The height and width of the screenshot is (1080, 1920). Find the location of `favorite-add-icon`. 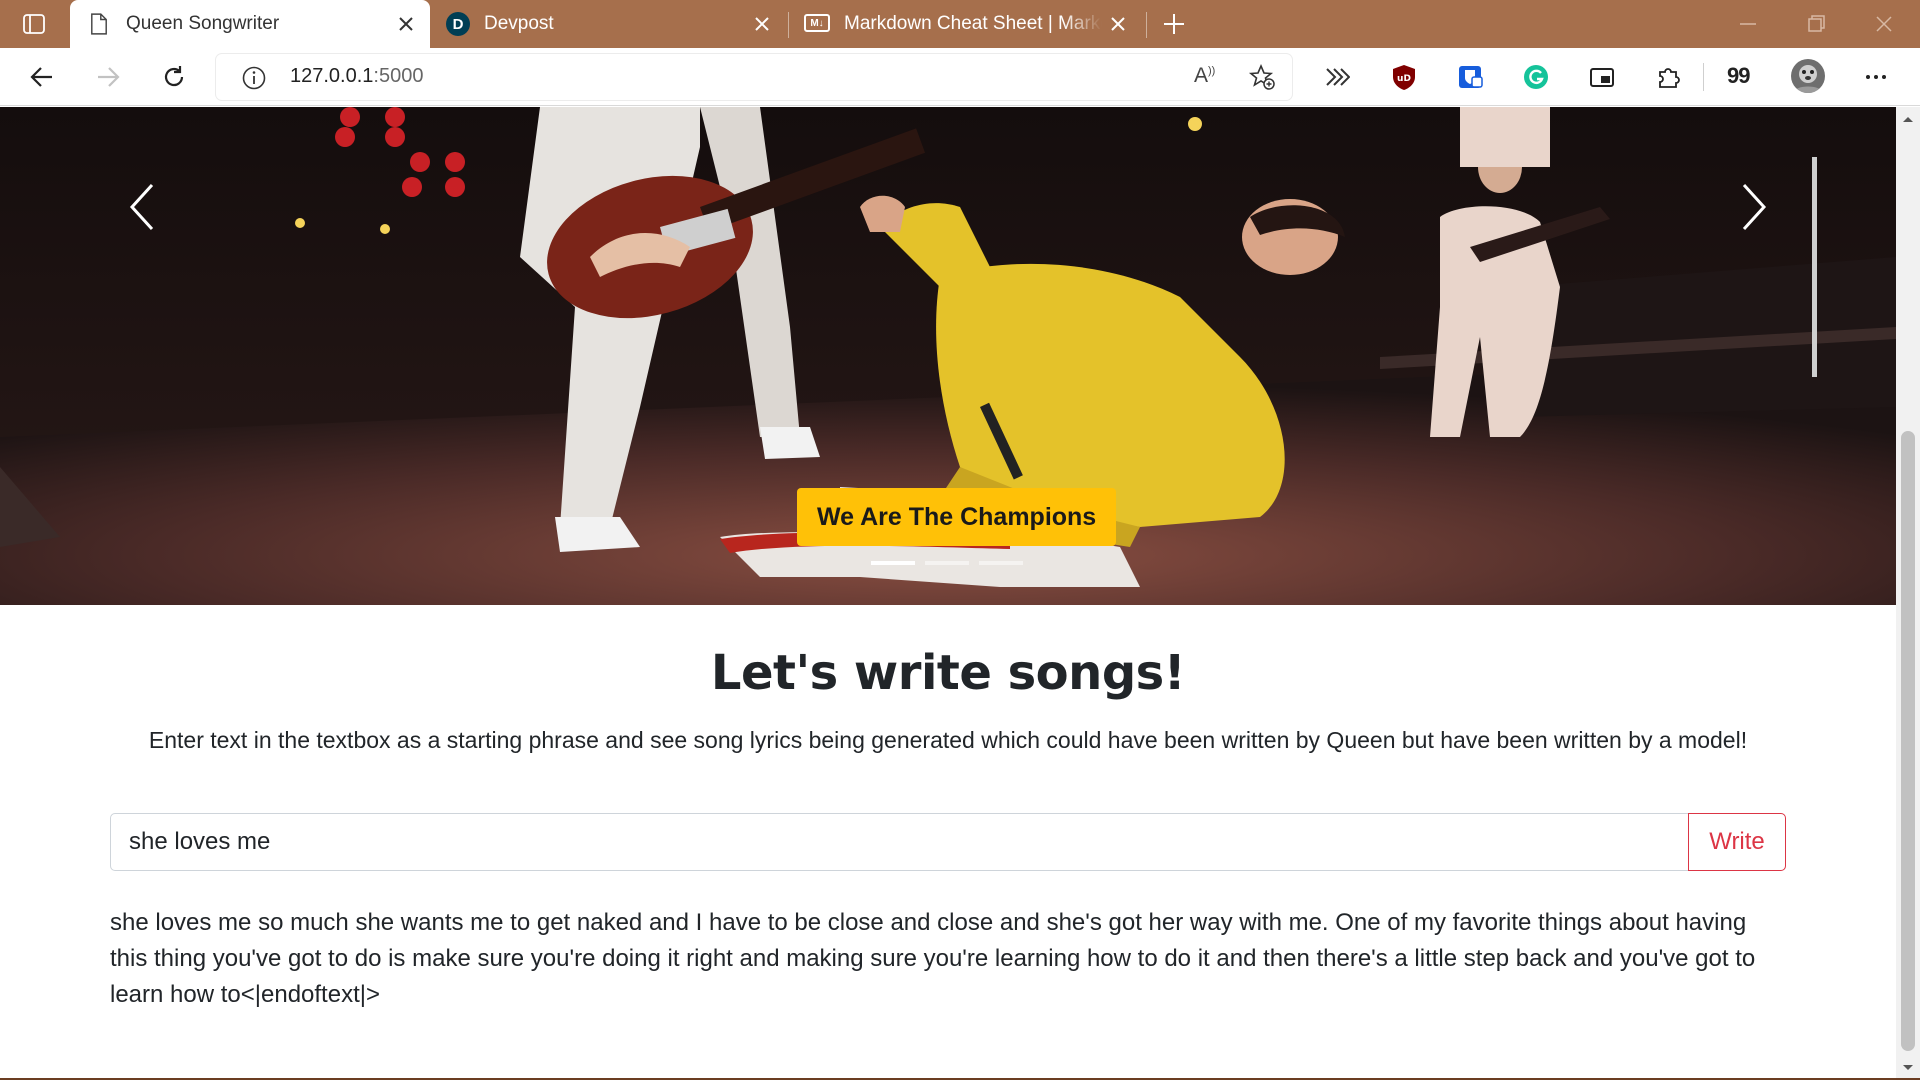

favorite-add-icon is located at coordinates (1262, 77).